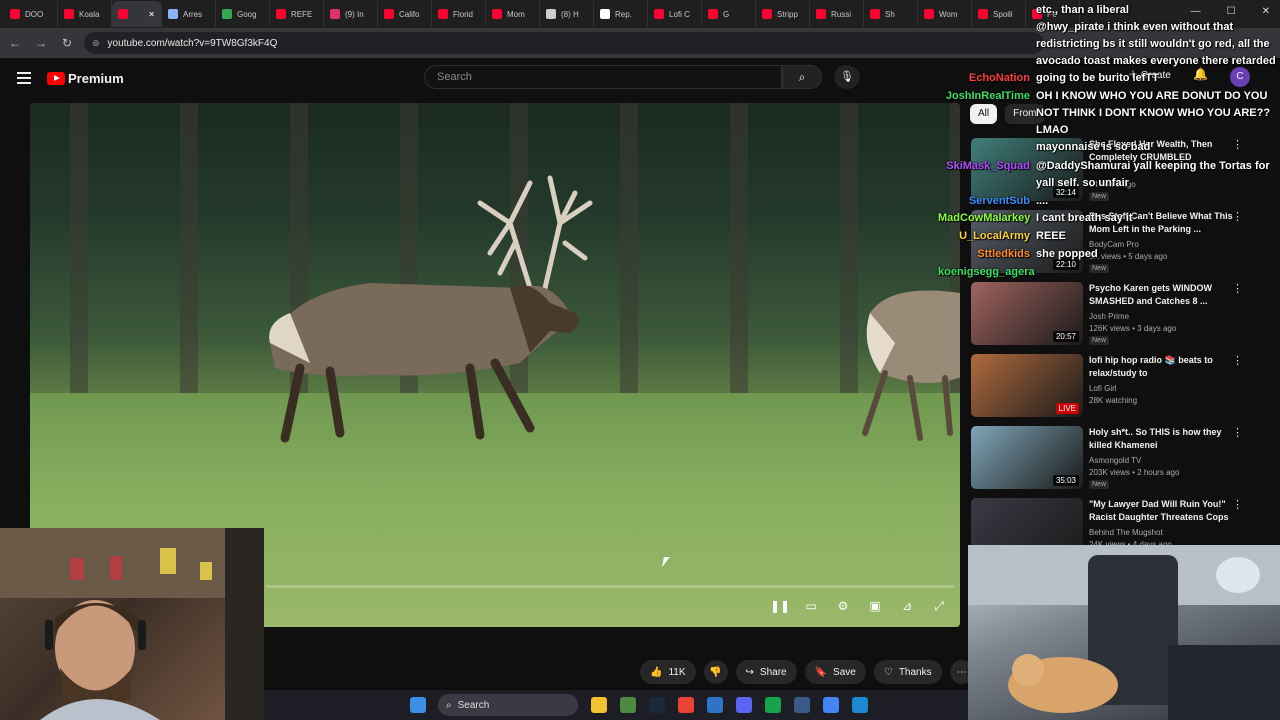 This screenshot has width=1280, height=720. What do you see at coordinates (15, 43) in the screenshot?
I see `back-icon: ←` at bounding box center [15, 43].